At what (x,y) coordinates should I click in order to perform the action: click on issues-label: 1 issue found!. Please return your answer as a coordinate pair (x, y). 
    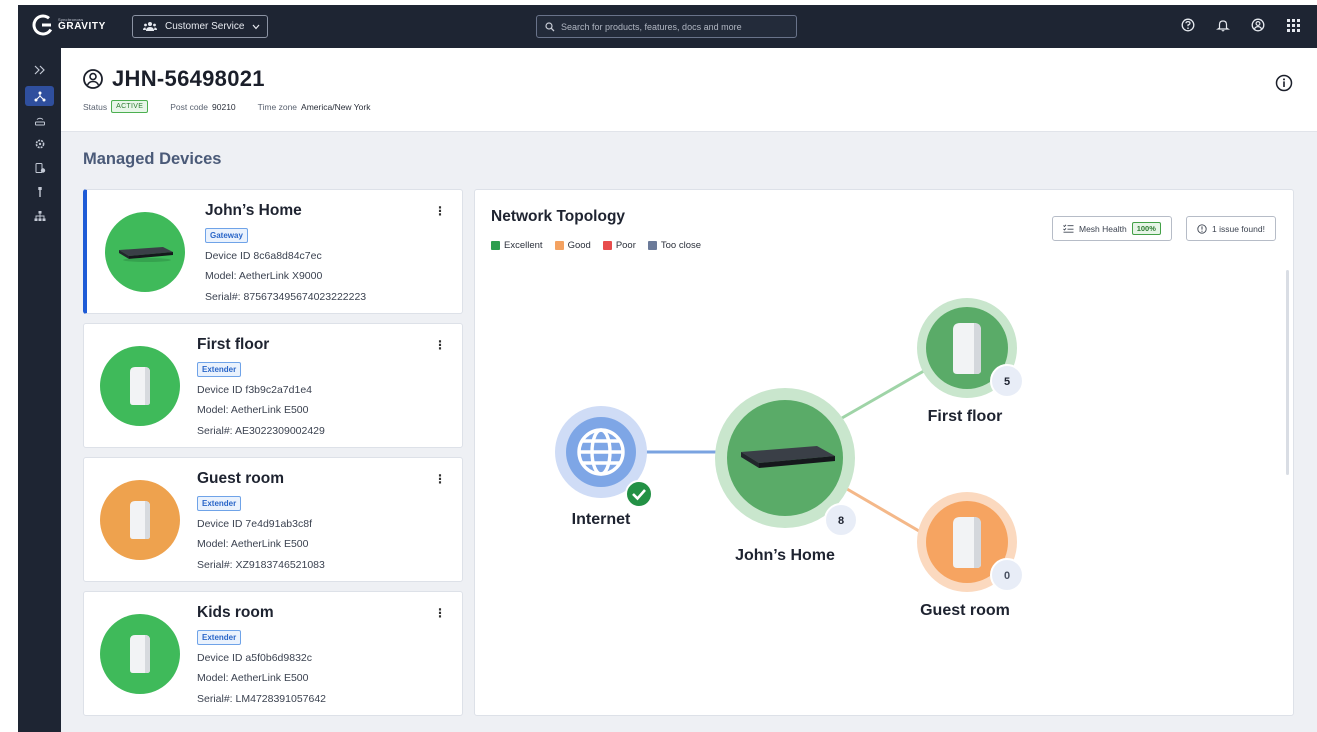
    Looking at the image, I should click on (1238, 228).